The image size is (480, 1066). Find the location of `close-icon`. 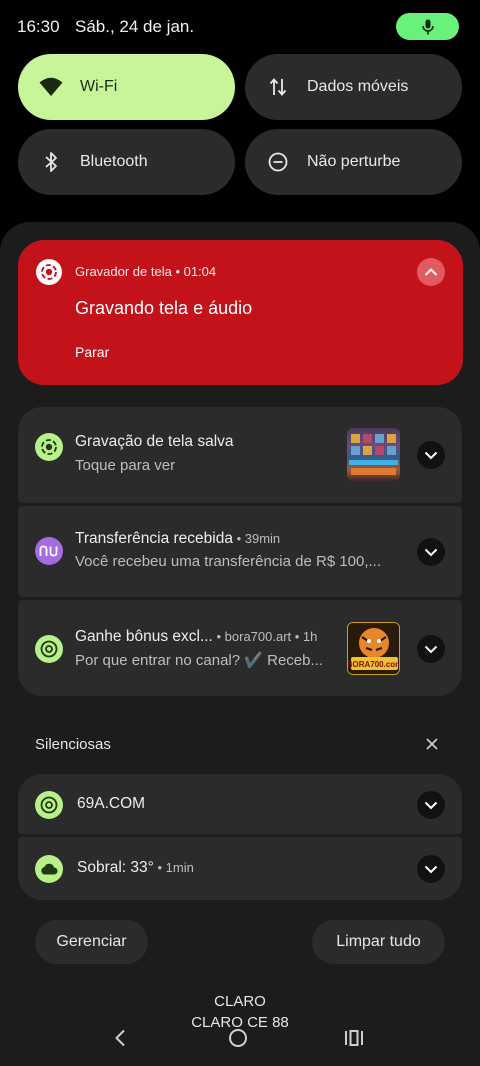

close-icon is located at coordinates (432, 744).